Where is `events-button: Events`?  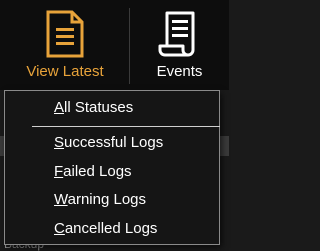 events-button: Events is located at coordinates (179, 45).